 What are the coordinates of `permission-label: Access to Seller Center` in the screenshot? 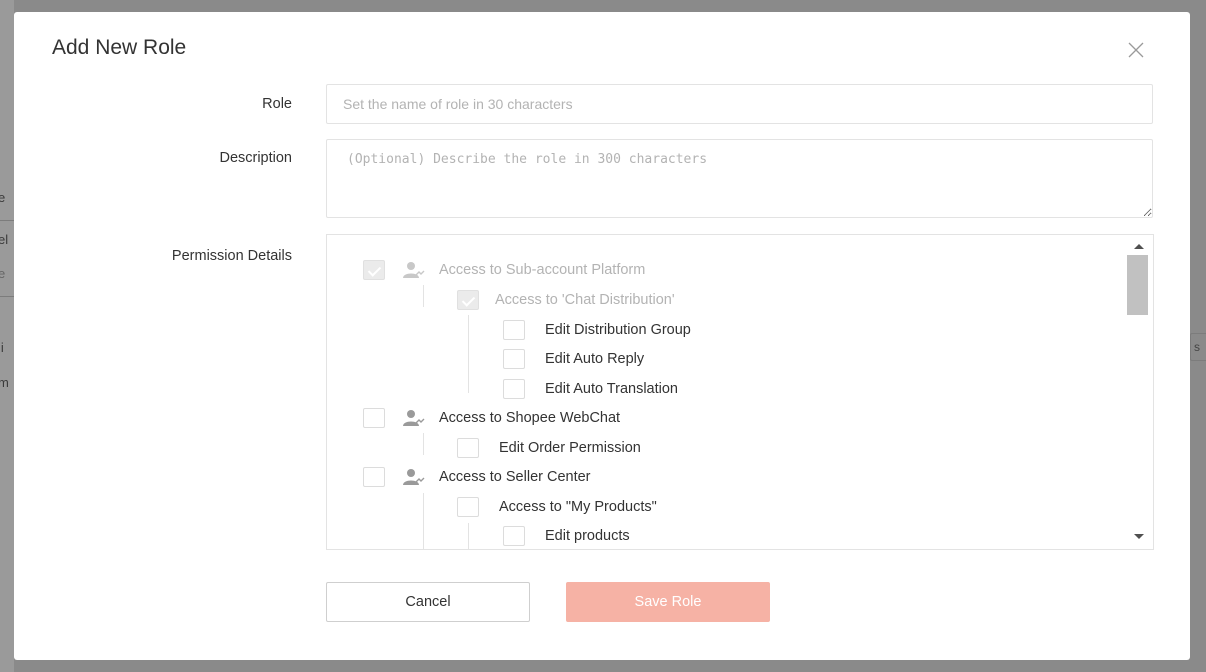 It's located at (515, 477).